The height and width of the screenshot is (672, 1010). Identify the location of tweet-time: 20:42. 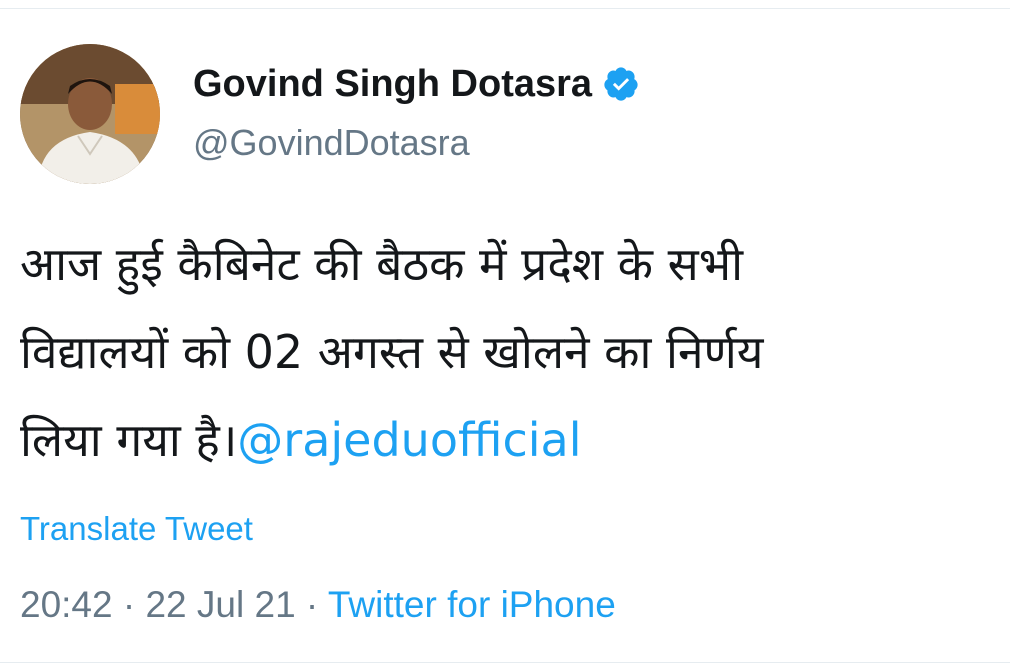
(66, 604).